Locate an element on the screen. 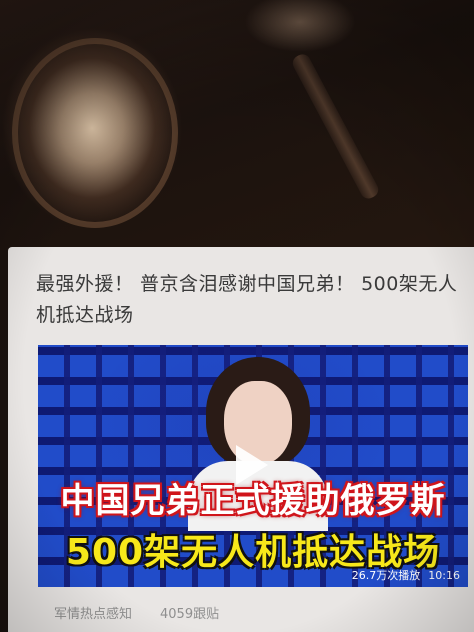  background-object is located at coordinates (336, 126).